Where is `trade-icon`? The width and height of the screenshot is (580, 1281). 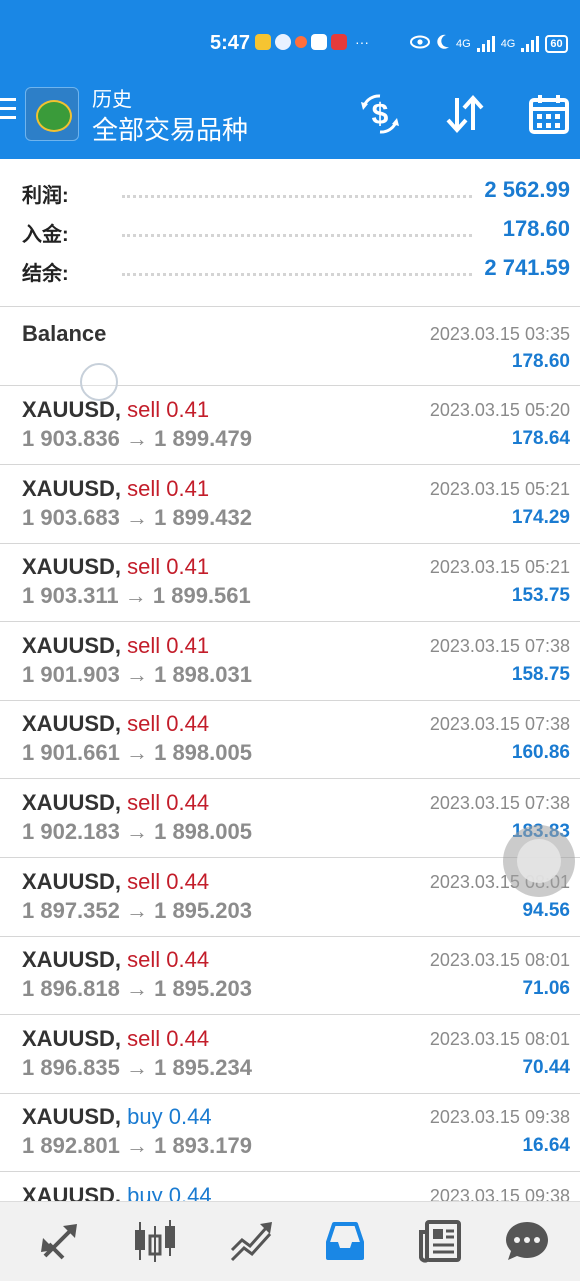 trade-icon is located at coordinates (251, 1241).